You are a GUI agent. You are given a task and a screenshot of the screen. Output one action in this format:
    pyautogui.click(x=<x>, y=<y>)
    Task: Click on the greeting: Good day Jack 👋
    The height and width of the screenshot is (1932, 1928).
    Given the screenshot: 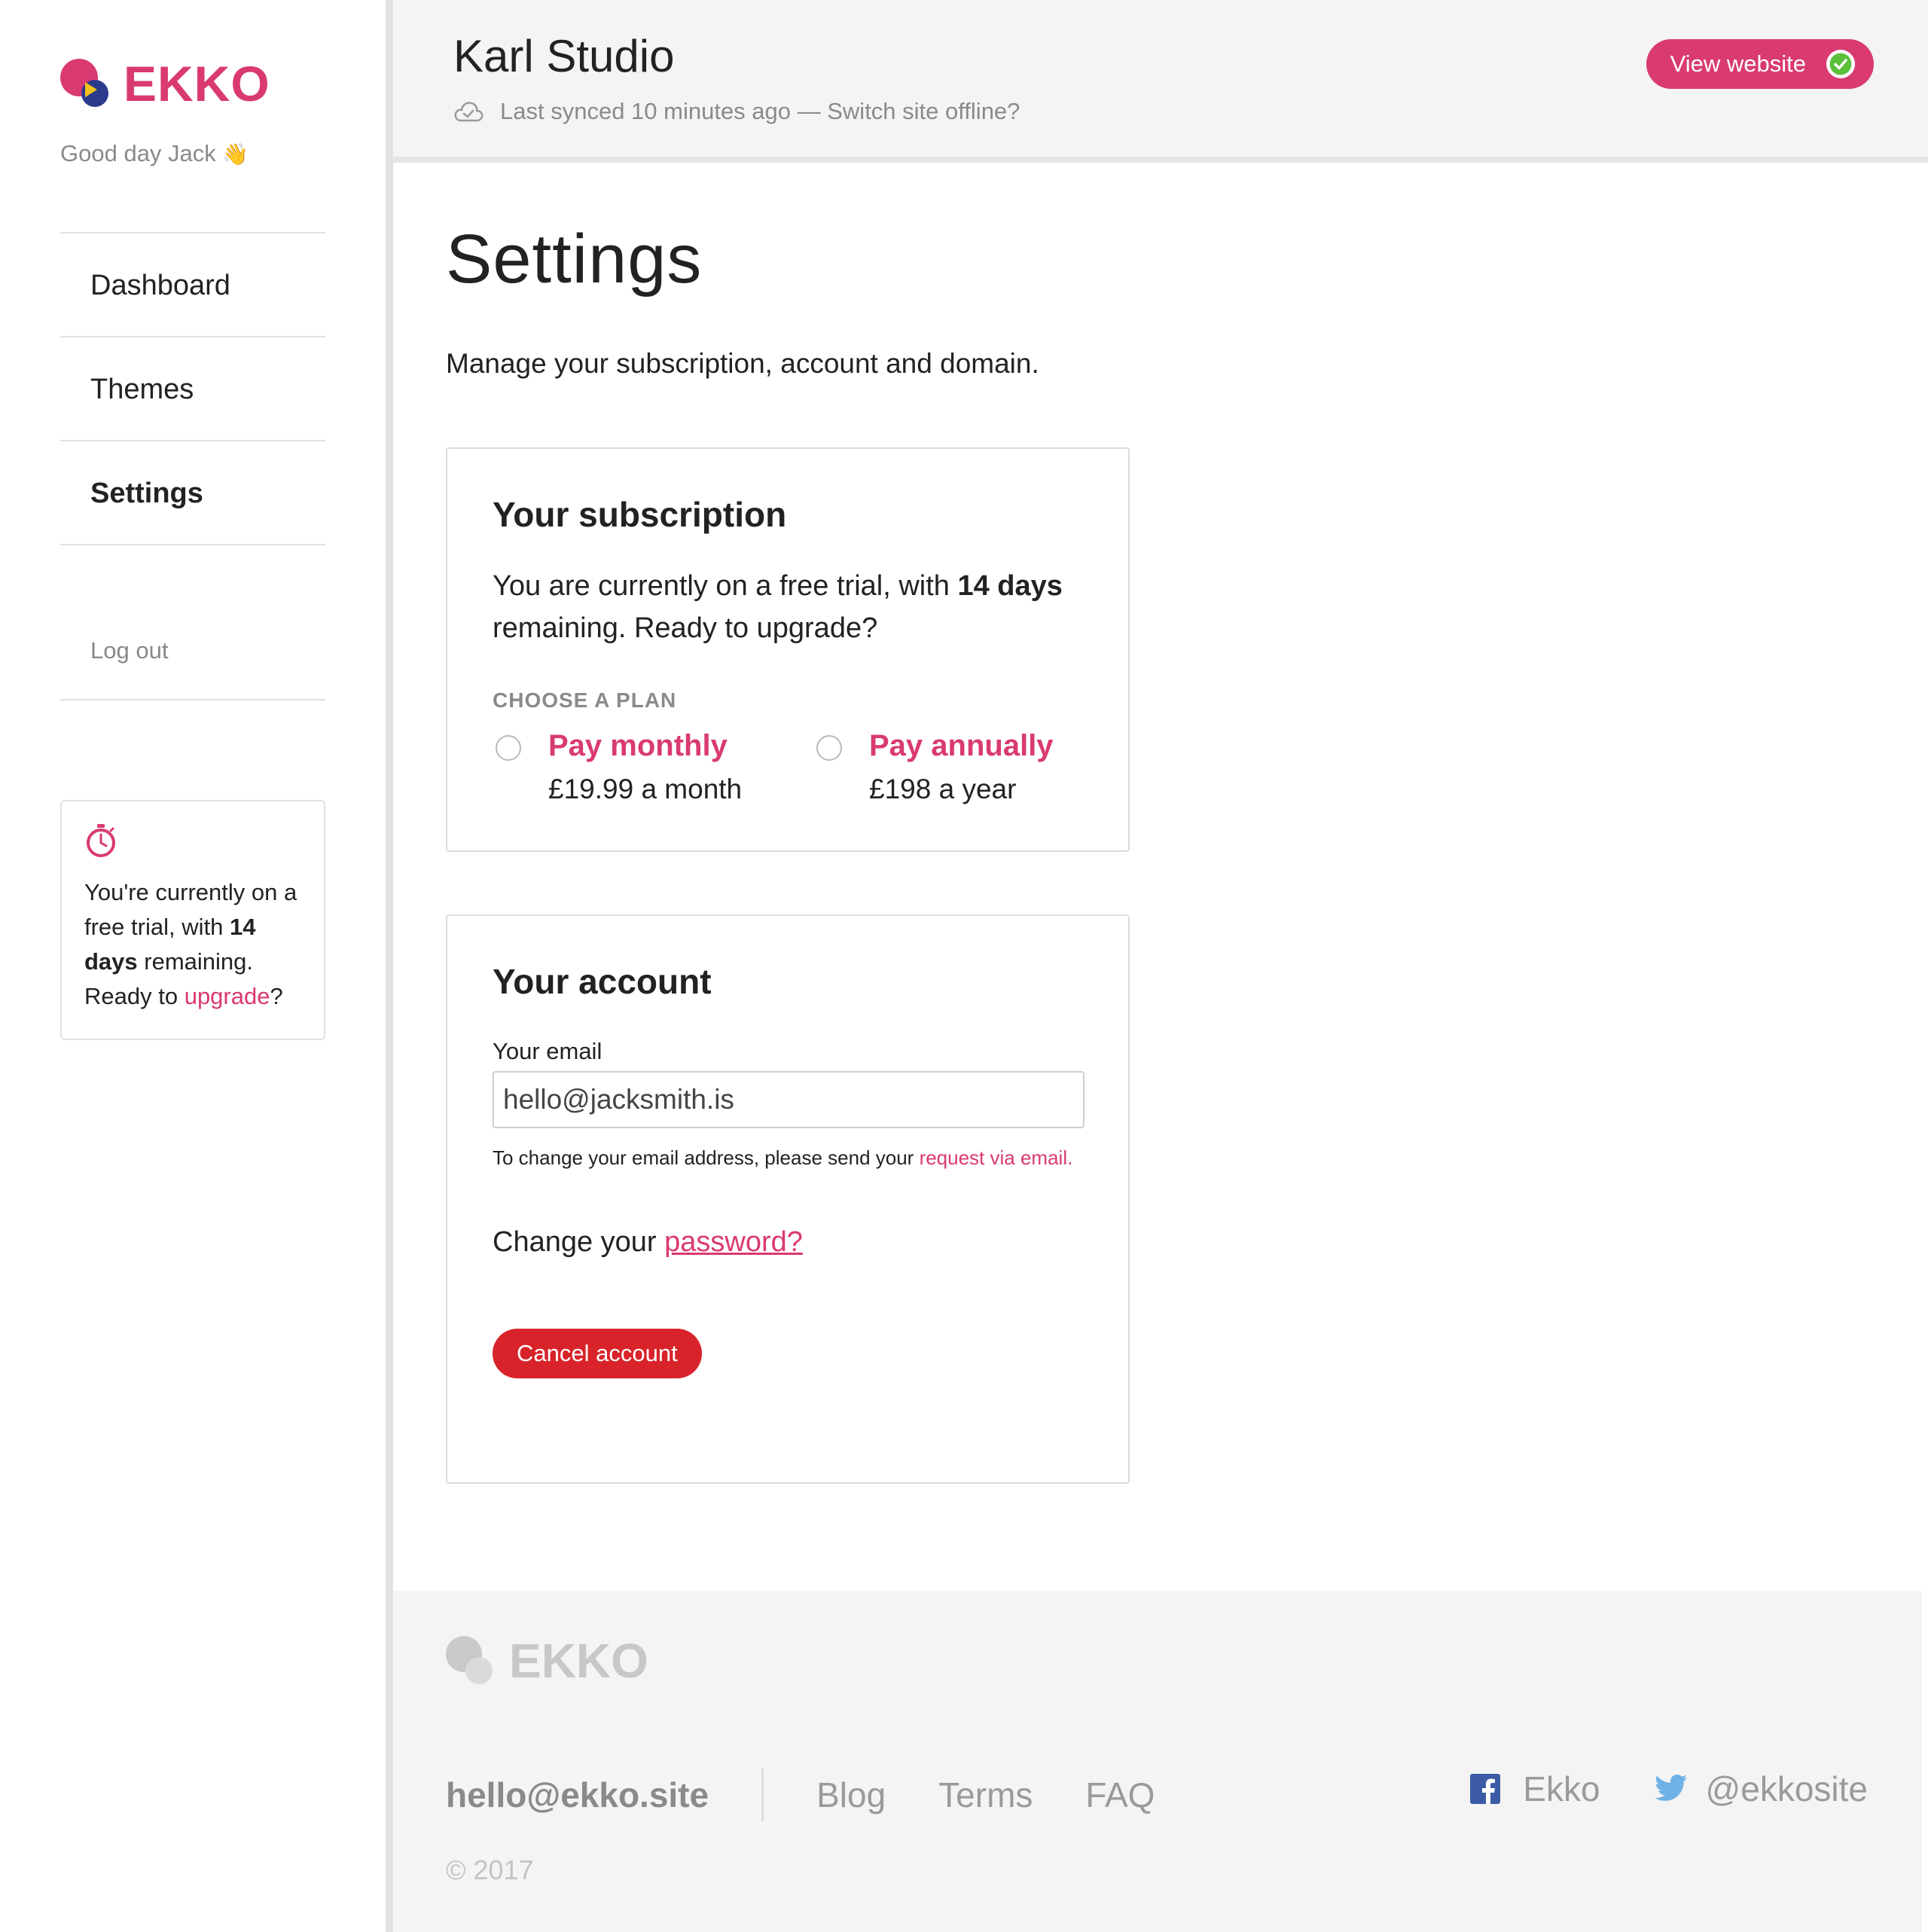 What is the action you would take?
    pyautogui.click(x=154, y=153)
    